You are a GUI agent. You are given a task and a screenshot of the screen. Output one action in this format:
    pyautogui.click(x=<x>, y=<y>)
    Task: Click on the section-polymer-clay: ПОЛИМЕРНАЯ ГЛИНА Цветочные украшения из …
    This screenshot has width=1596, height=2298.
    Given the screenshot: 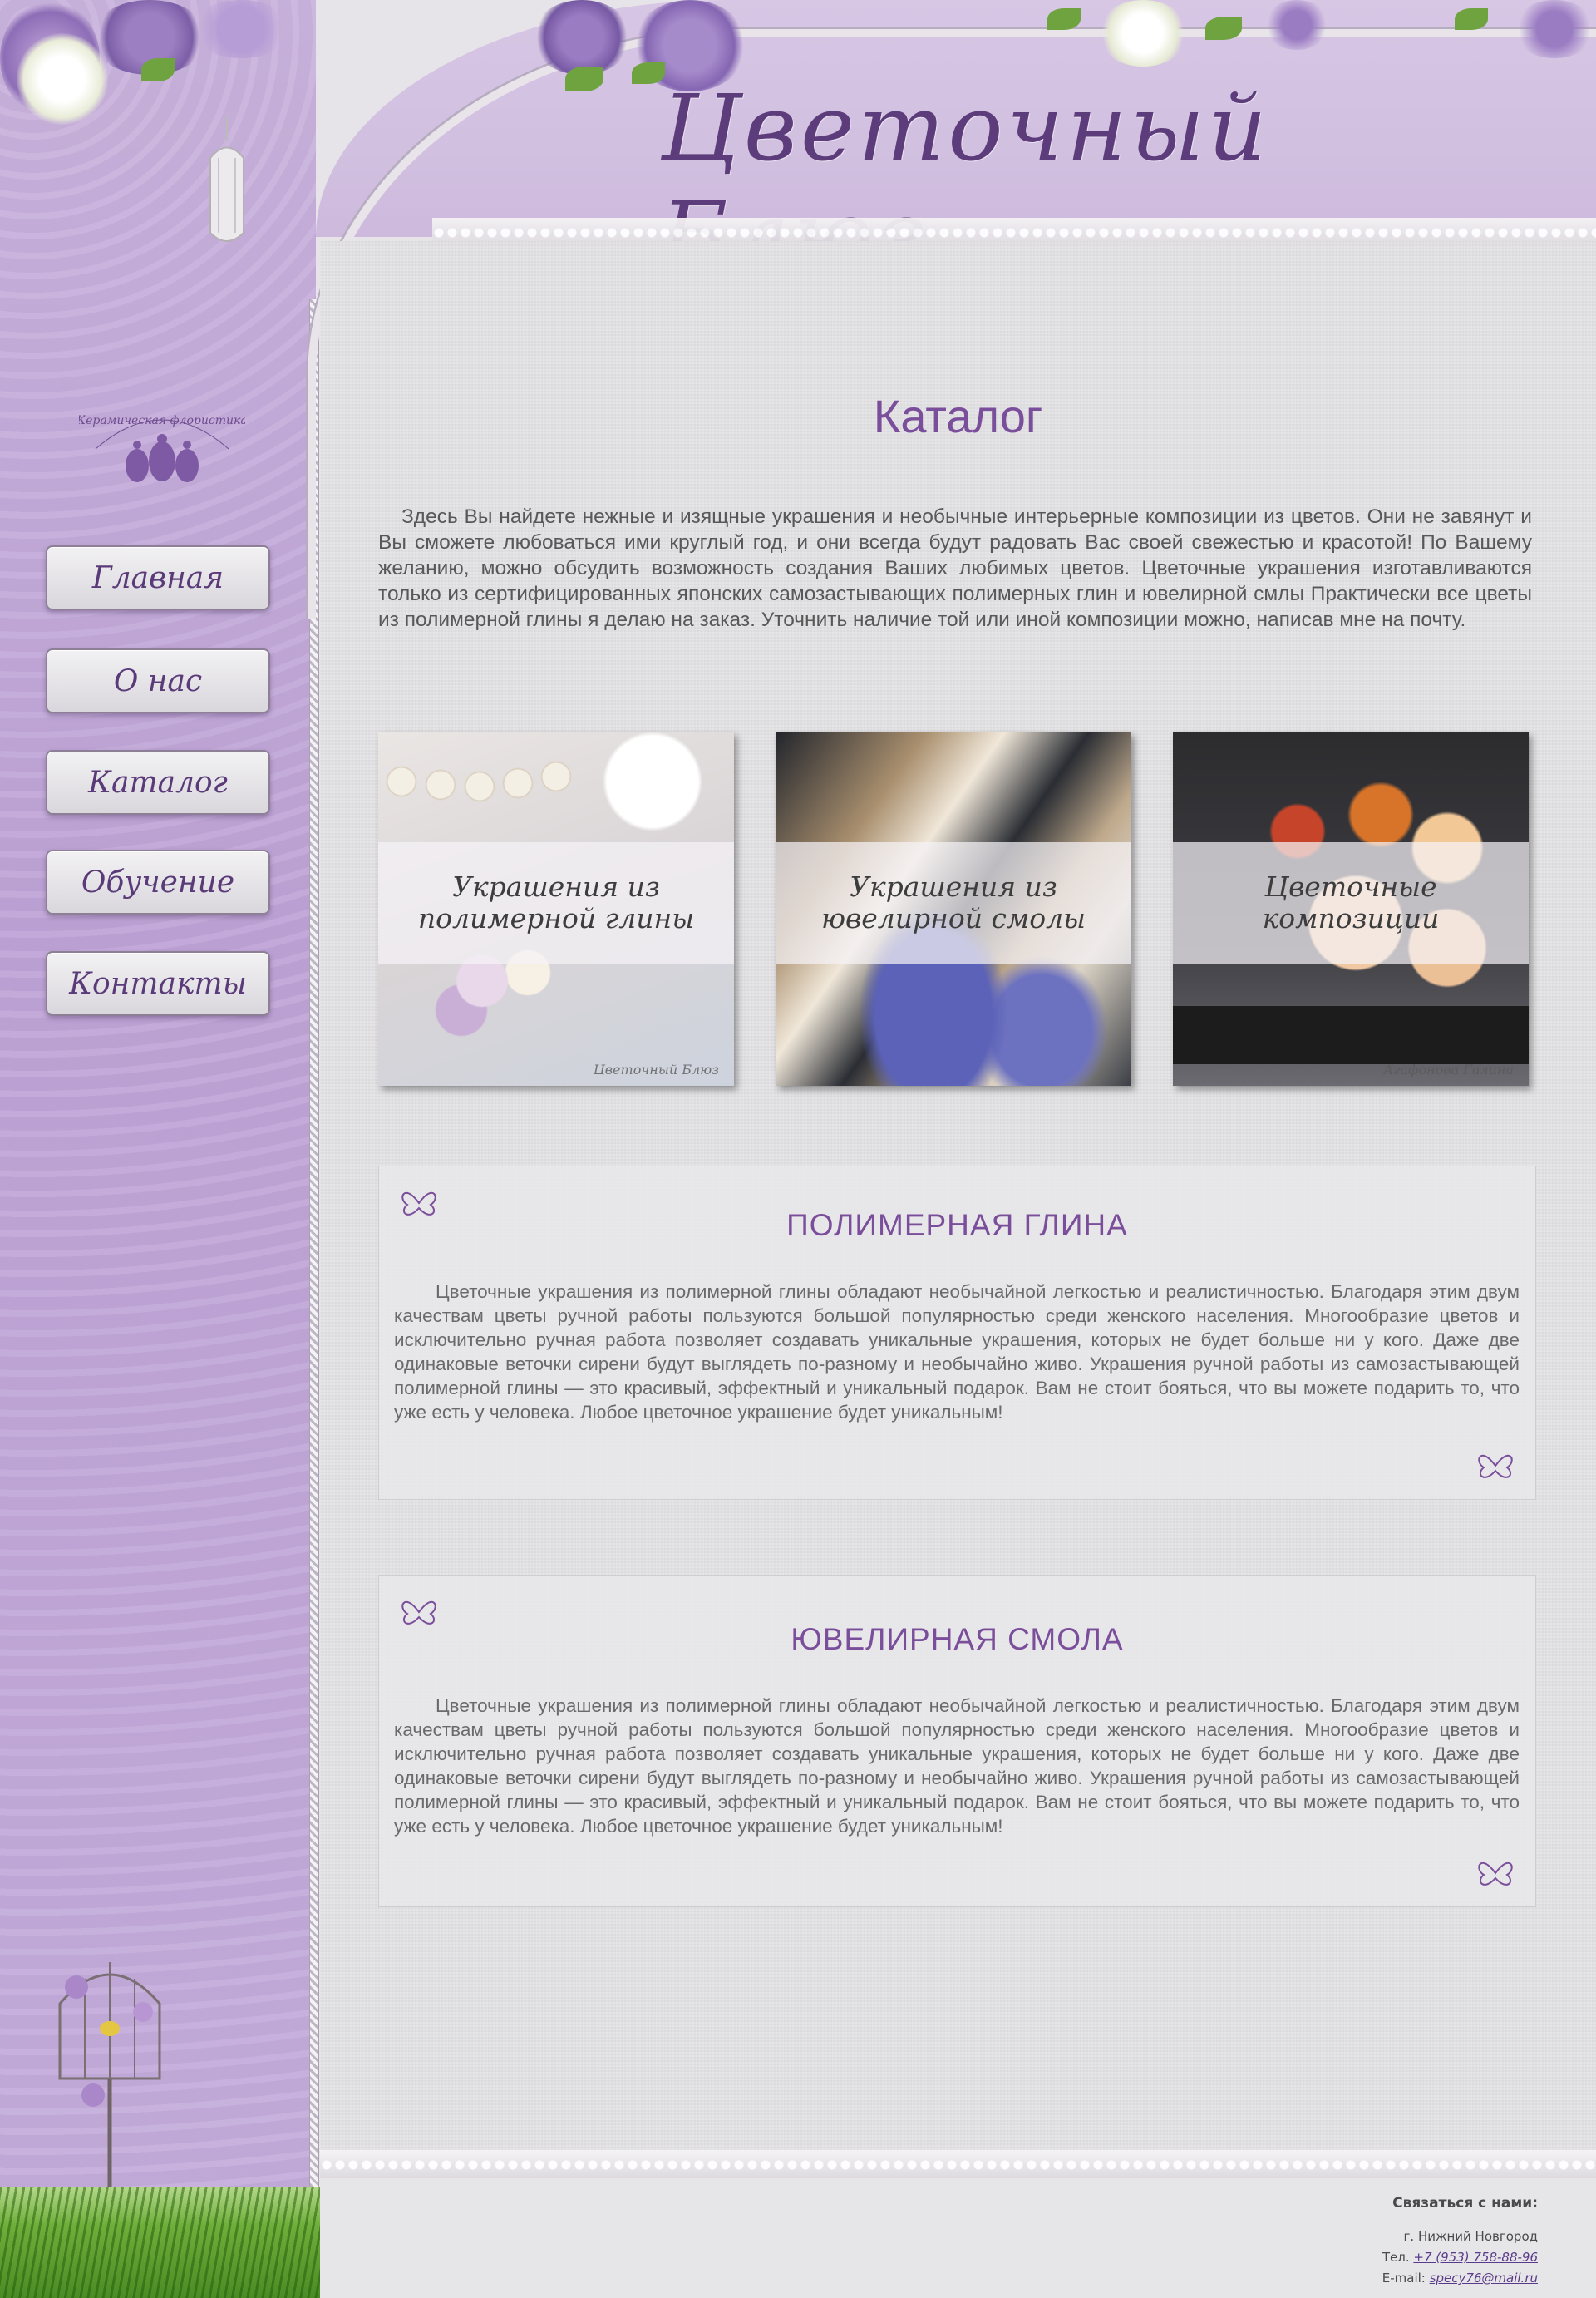 What is the action you would take?
    pyautogui.click(x=957, y=1333)
    